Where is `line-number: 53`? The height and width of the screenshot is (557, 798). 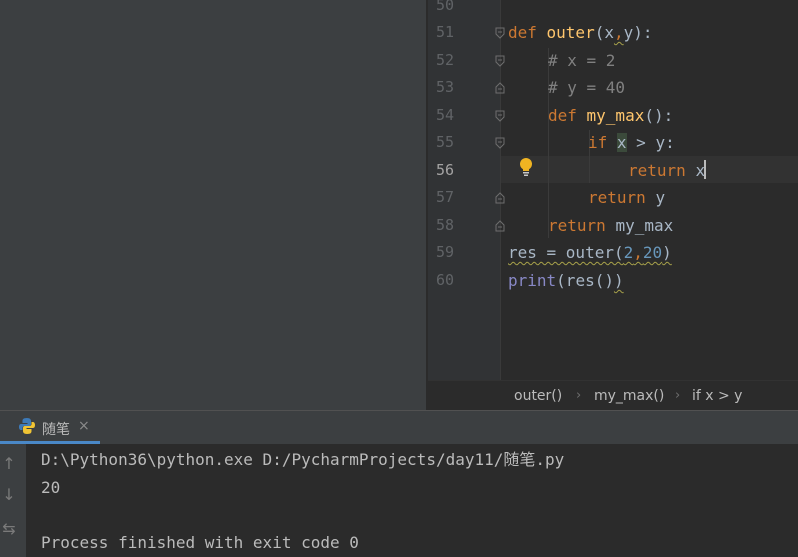 line-number: 53 is located at coordinates (444, 87).